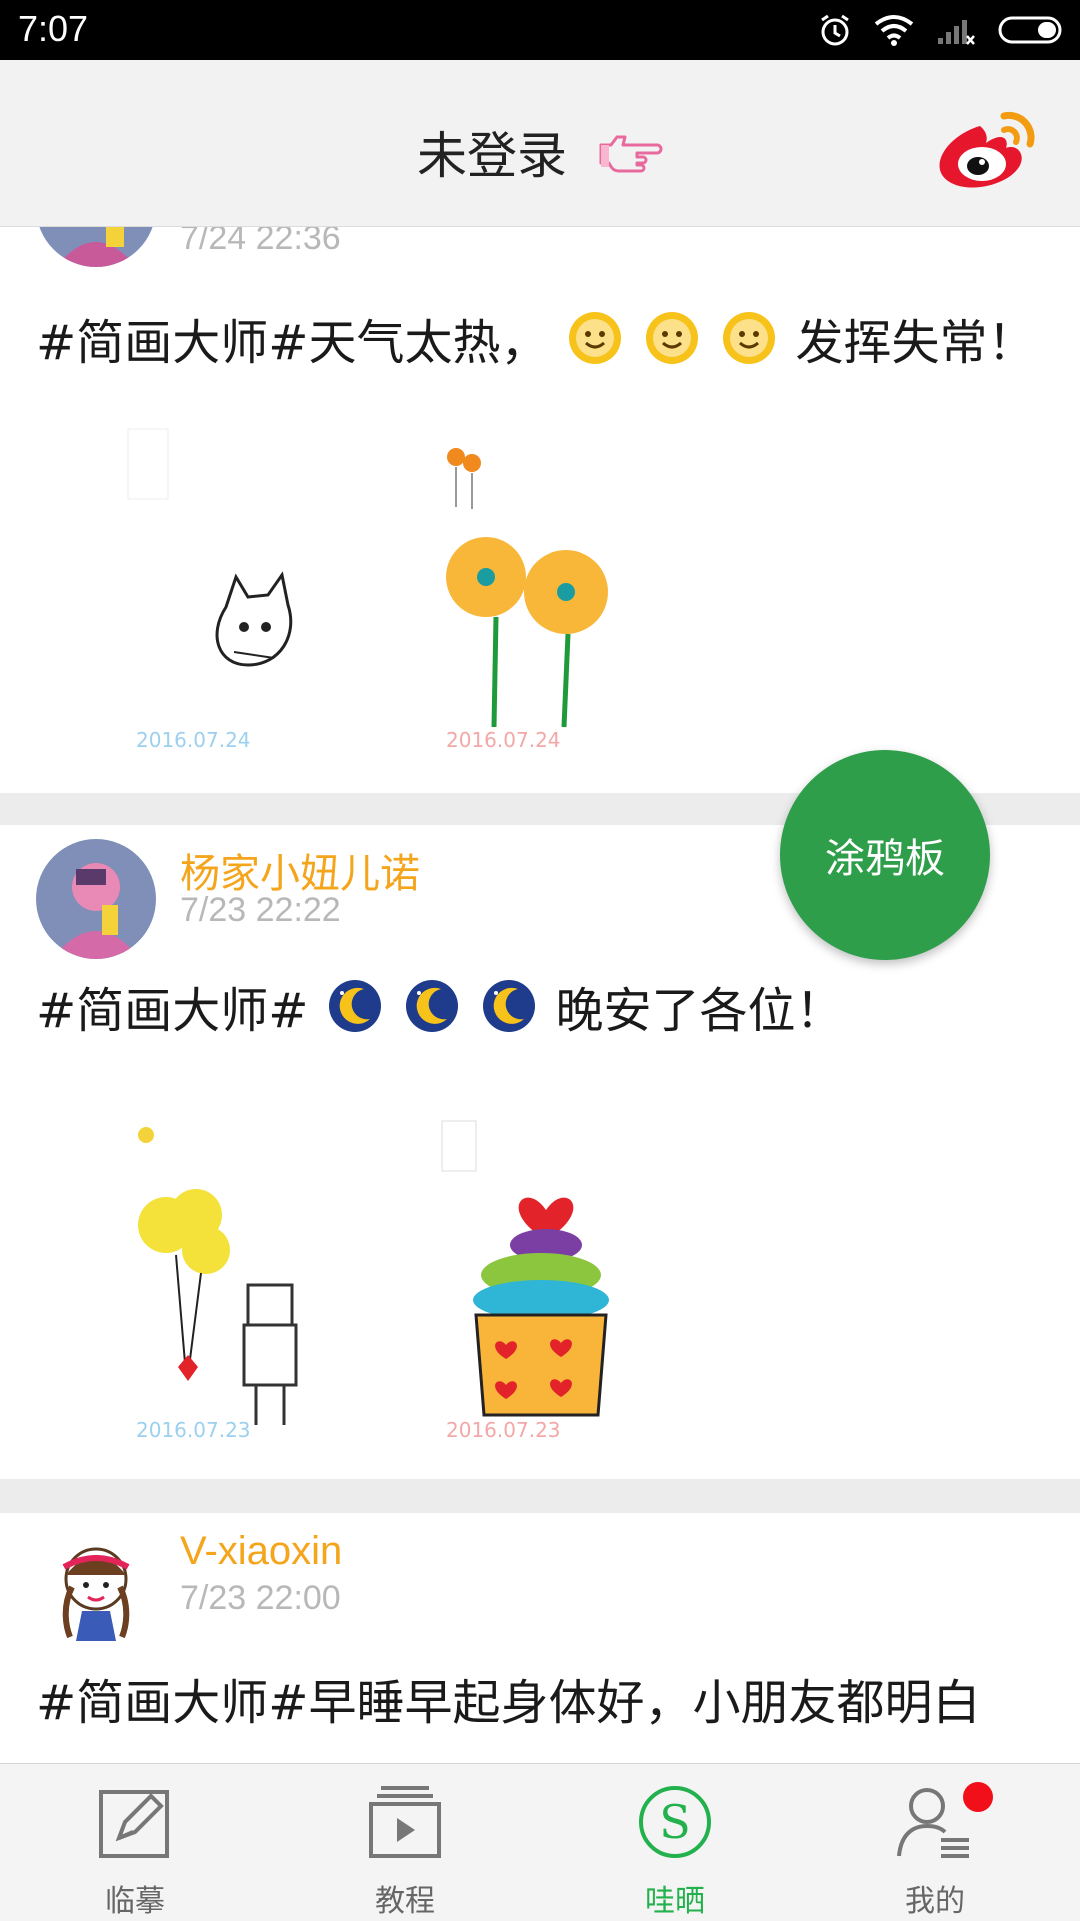 The image size is (1080, 1921). What do you see at coordinates (561, 1280) in the screenshot?
I see `drawing-thumbnail-cupcake: 2016.07.23` at bounding box center [561, 1280].